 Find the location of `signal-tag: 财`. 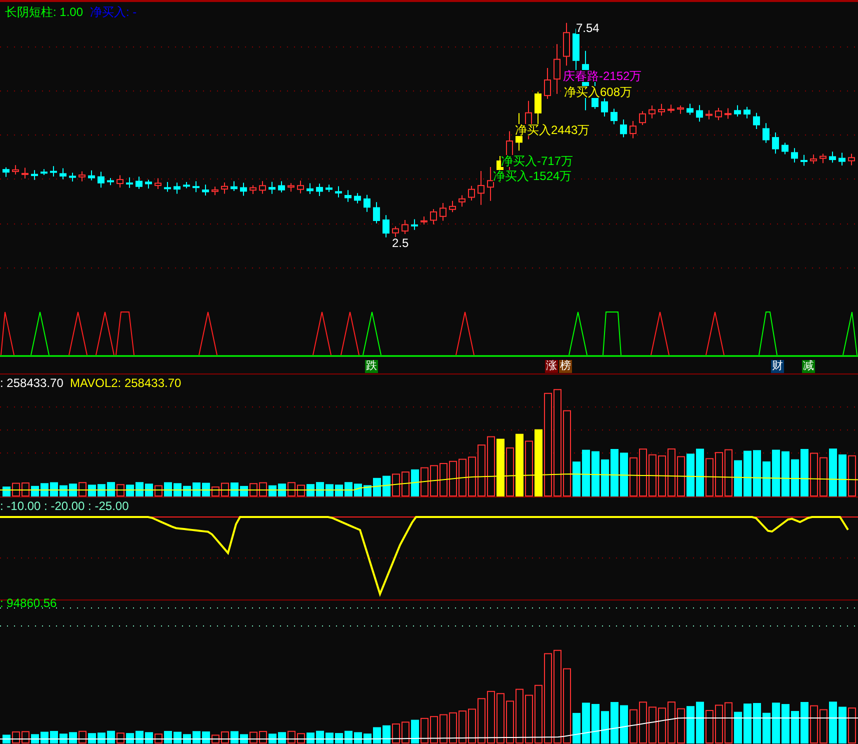

signal-tag: 财 is located at coordinates (777, 366).